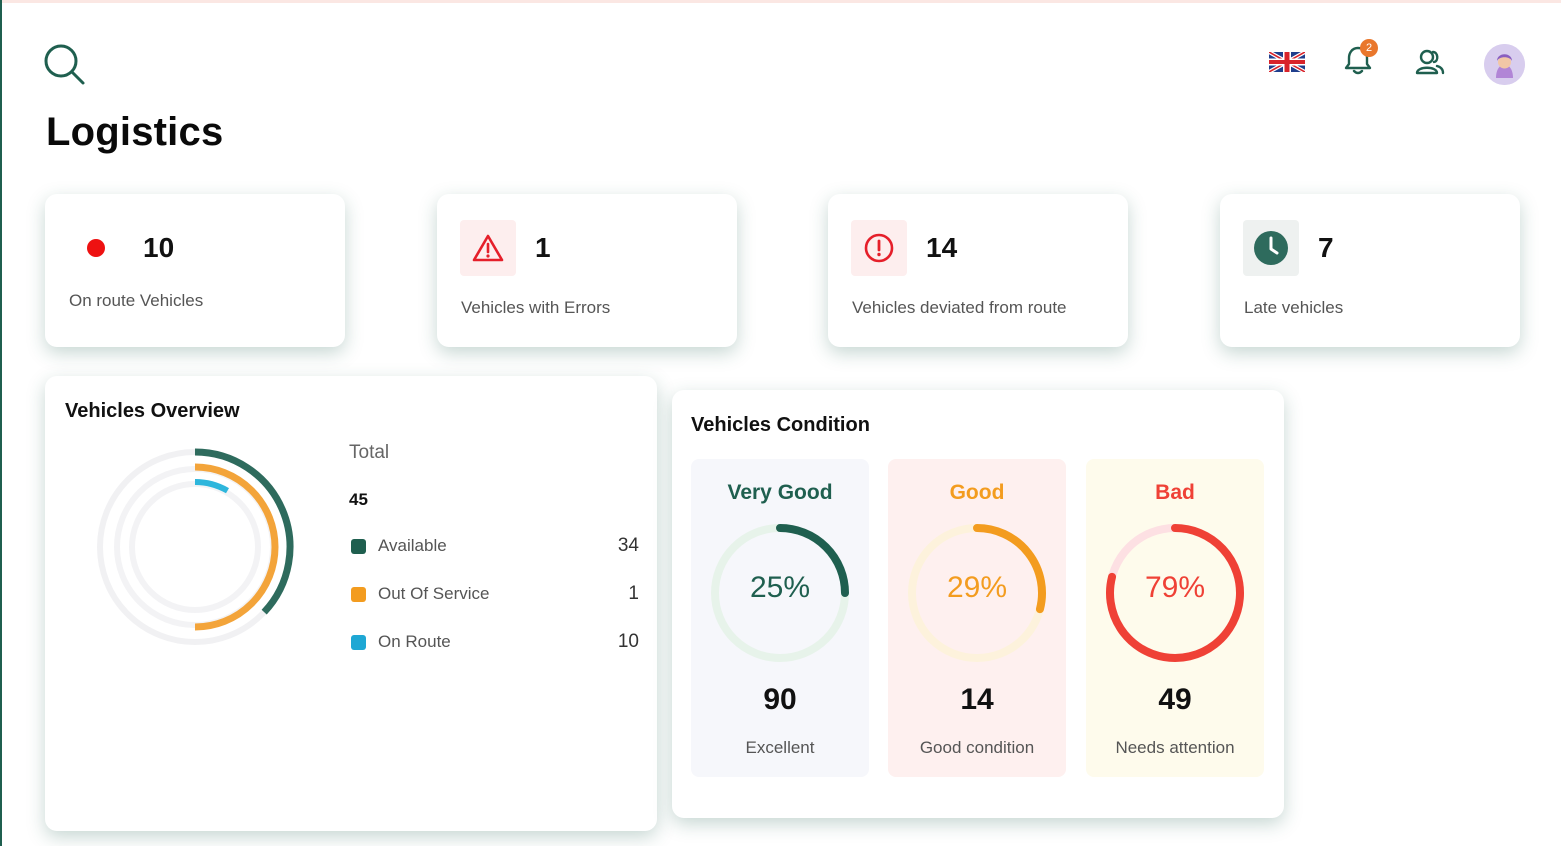  What do you see at coordinates (159, 247) in the screenshot?
I see `stat-value: 10` at bounding box center [159, 247].